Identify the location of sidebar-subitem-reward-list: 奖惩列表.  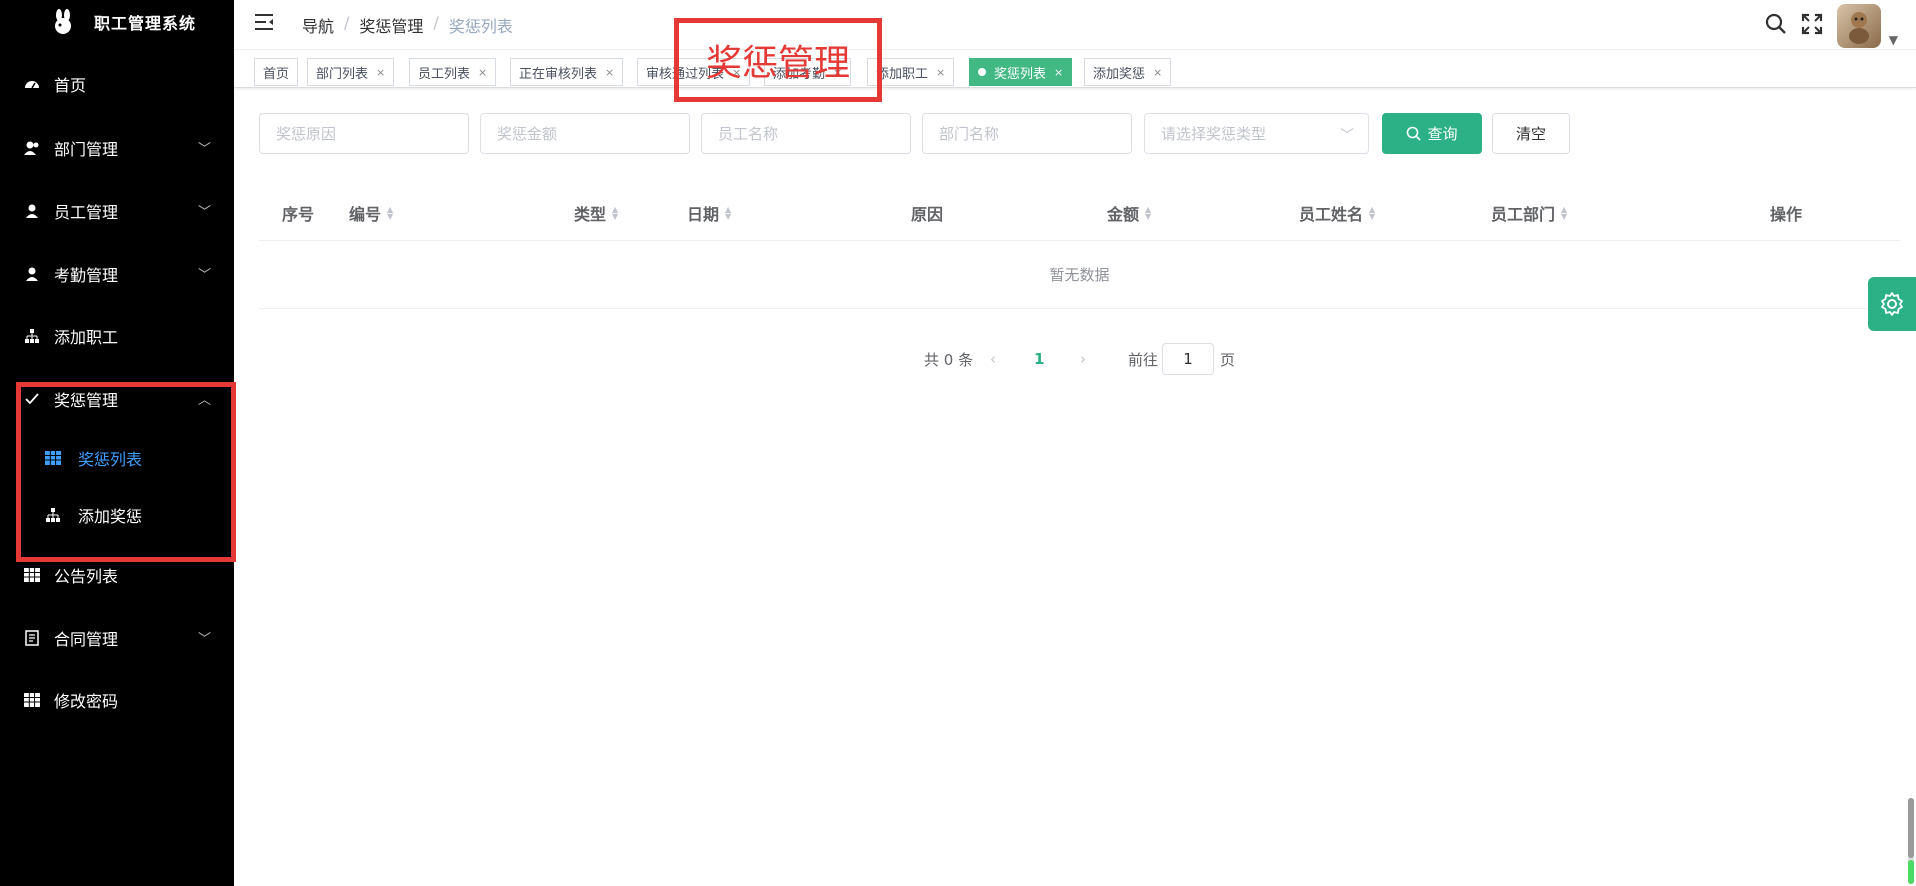
(117, 458).